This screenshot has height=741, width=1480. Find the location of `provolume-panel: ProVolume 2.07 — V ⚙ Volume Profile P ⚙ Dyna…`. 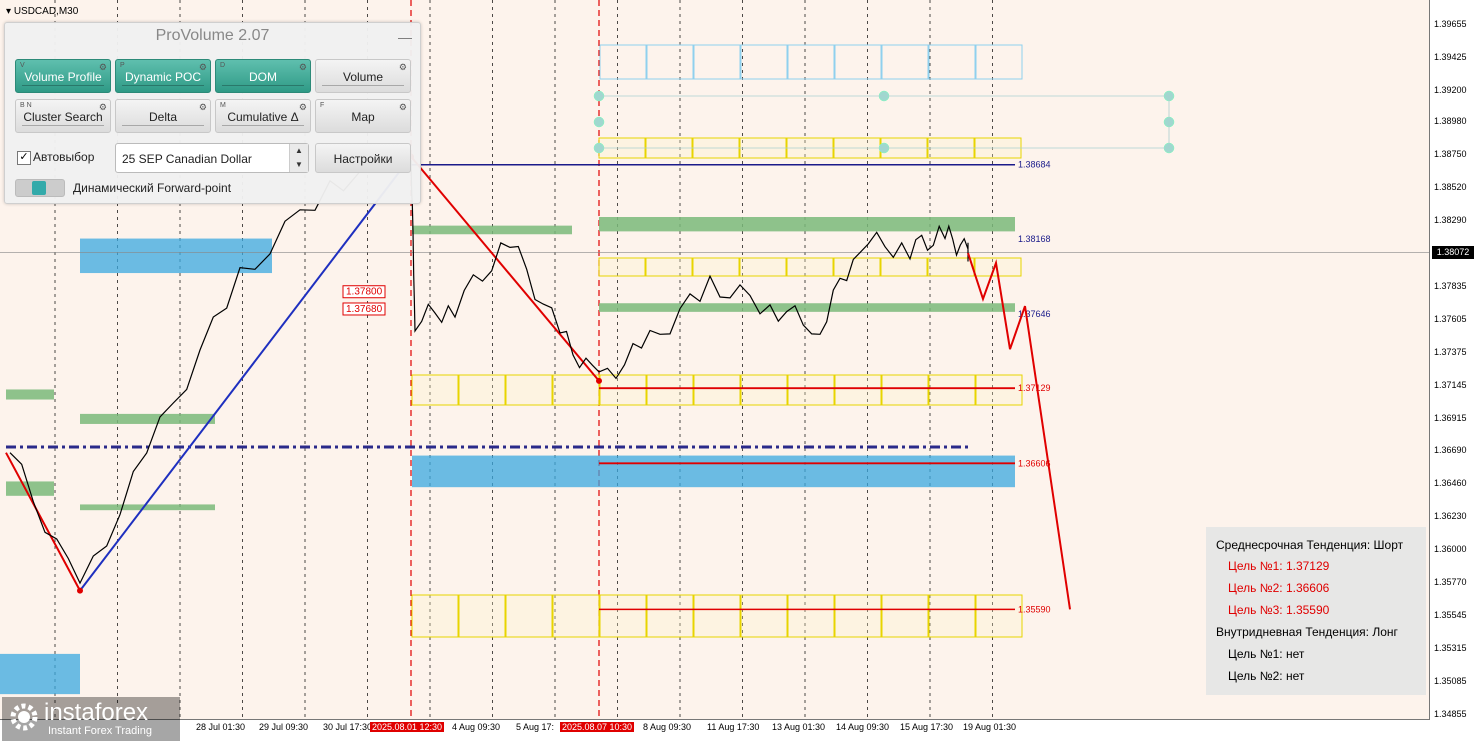

provolume-panel: ProVolume 2.07 — V ⚙ Volume Profile P ⚙ Dyna… is located at coordinates (212, 113).